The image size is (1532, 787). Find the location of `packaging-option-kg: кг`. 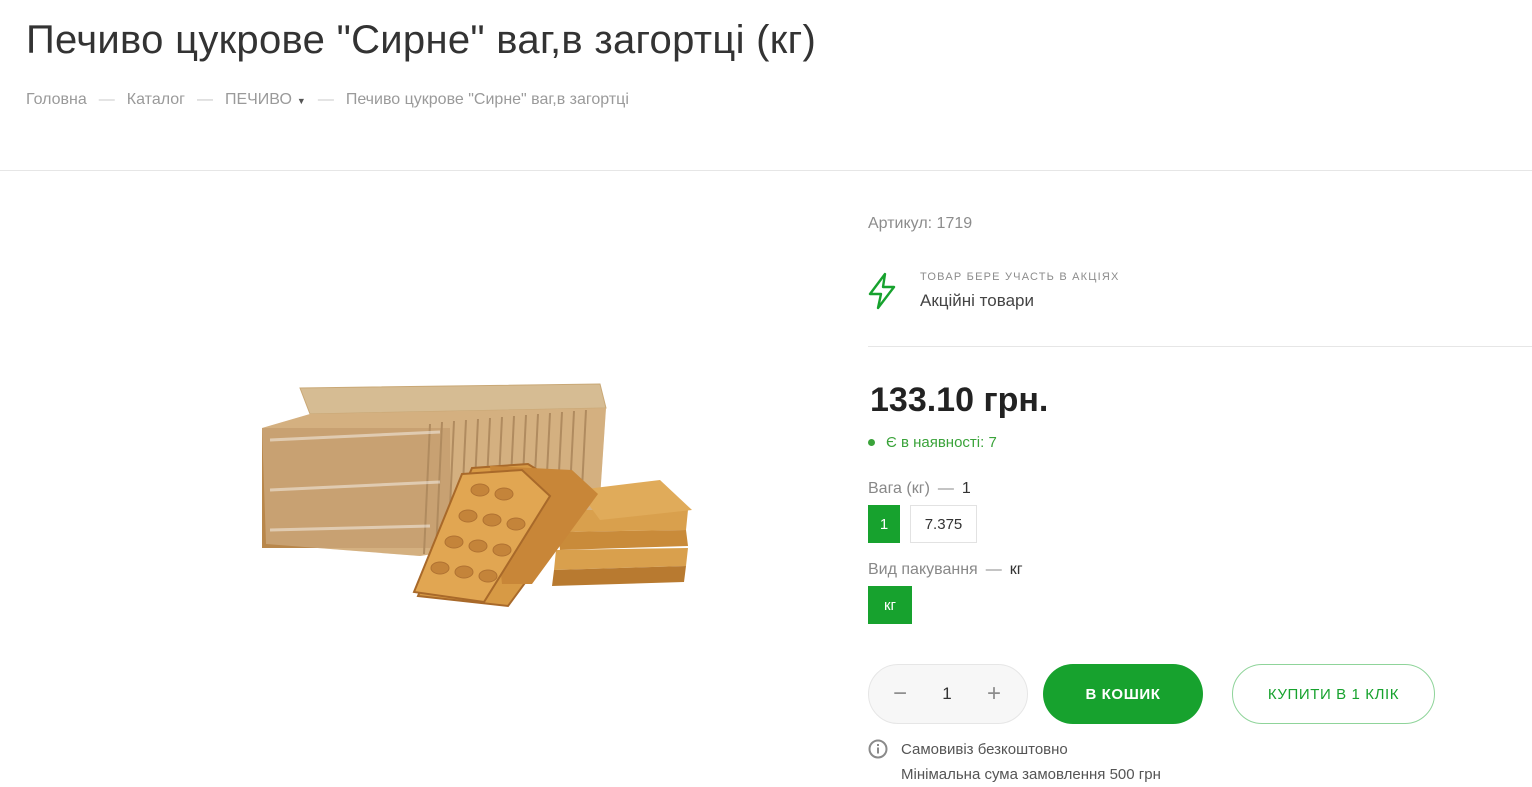

packaging-option-kg: кг is located at coordinates (890, 605).